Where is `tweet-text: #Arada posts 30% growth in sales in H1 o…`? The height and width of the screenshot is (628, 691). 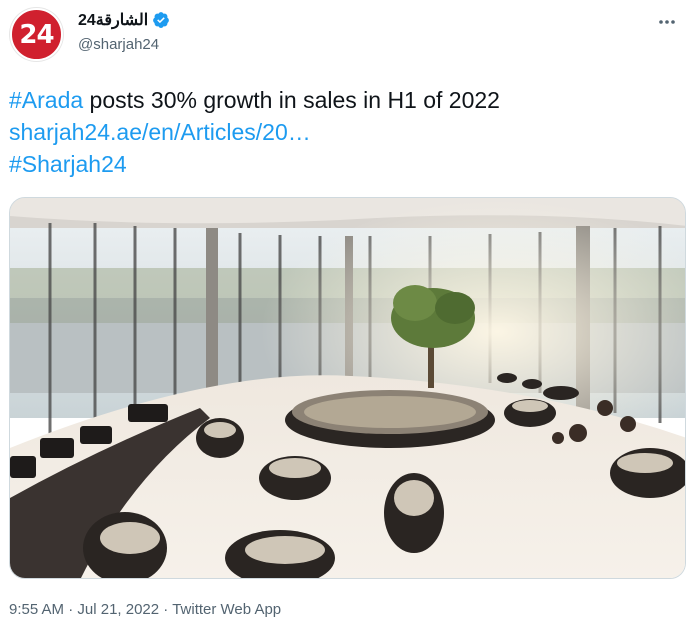 tweet-text: #Arada posts 30% growth in sales in H1 o… is located at coordinates (344, 132).